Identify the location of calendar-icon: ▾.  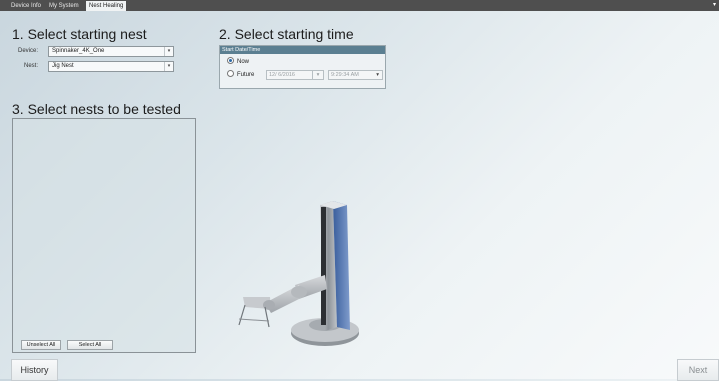
(318, 75).